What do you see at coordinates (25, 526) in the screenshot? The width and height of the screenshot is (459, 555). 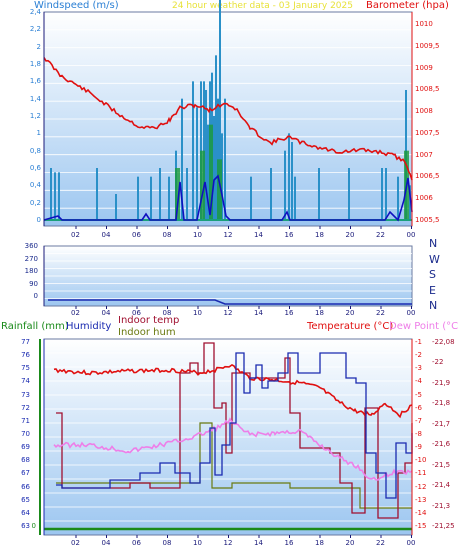 I see `humidity-tick-label: 63` at bounding box center [25, 526].